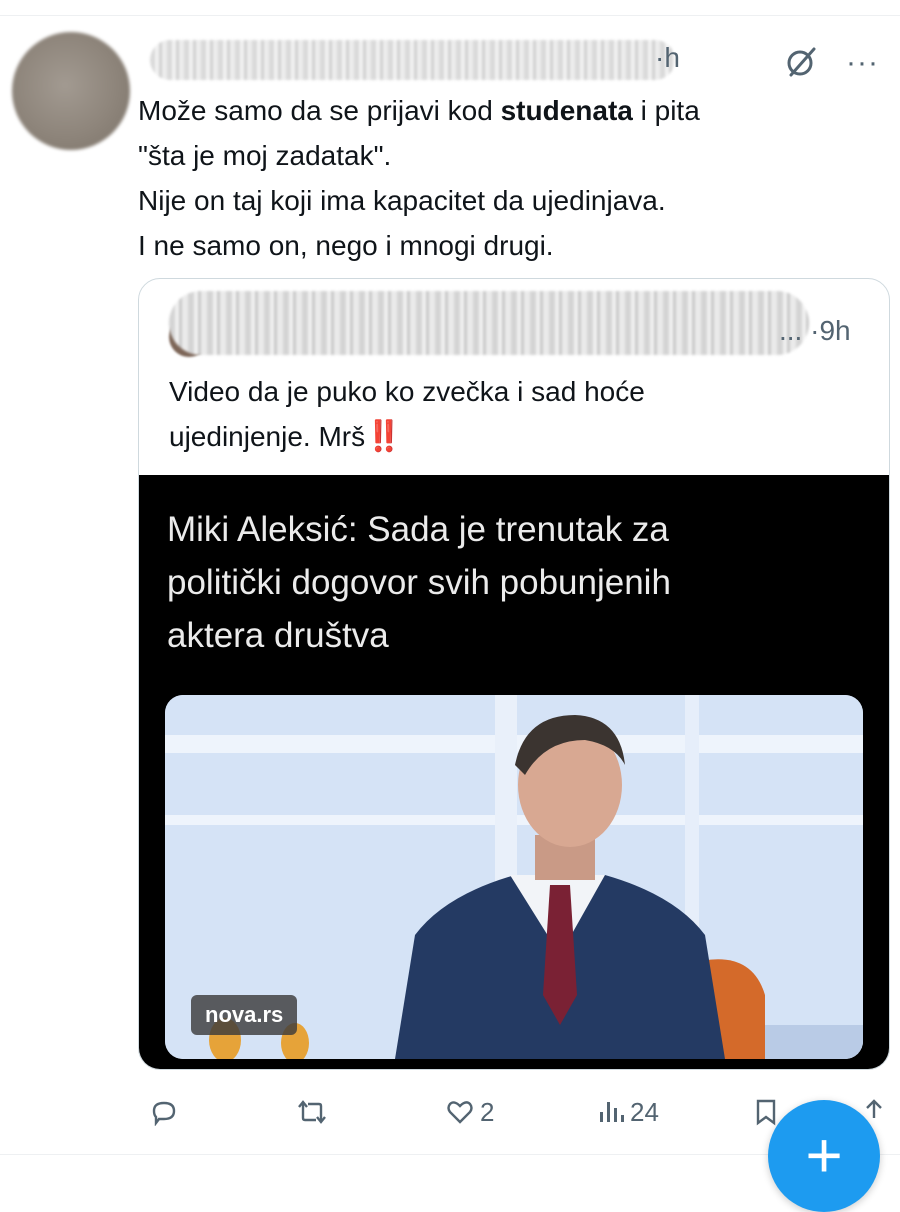 This screenshot has width=900, height=1212. What do you see at coordinates (612, 1112) in the screenshot?
I see `views-icon` at bounding box center [612, 1112].